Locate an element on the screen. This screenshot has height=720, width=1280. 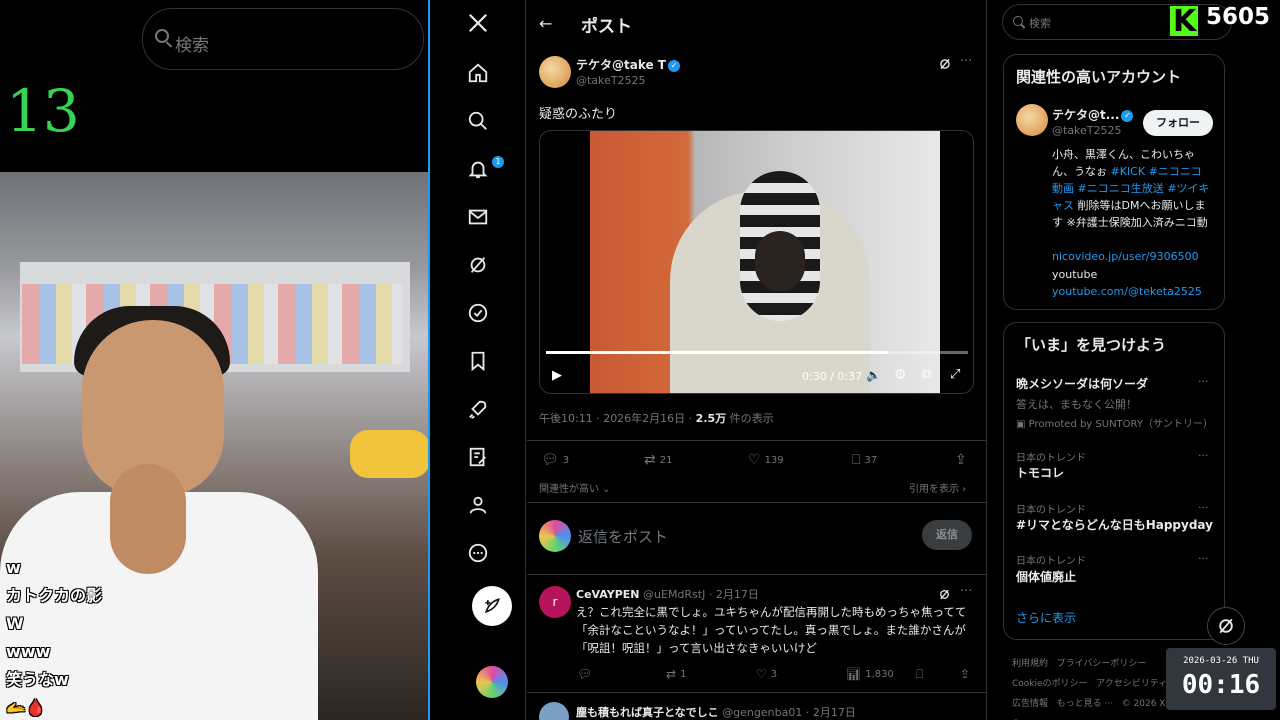
post-author-name: テケタ@take T ✓ is located at coordinates (628, 64).